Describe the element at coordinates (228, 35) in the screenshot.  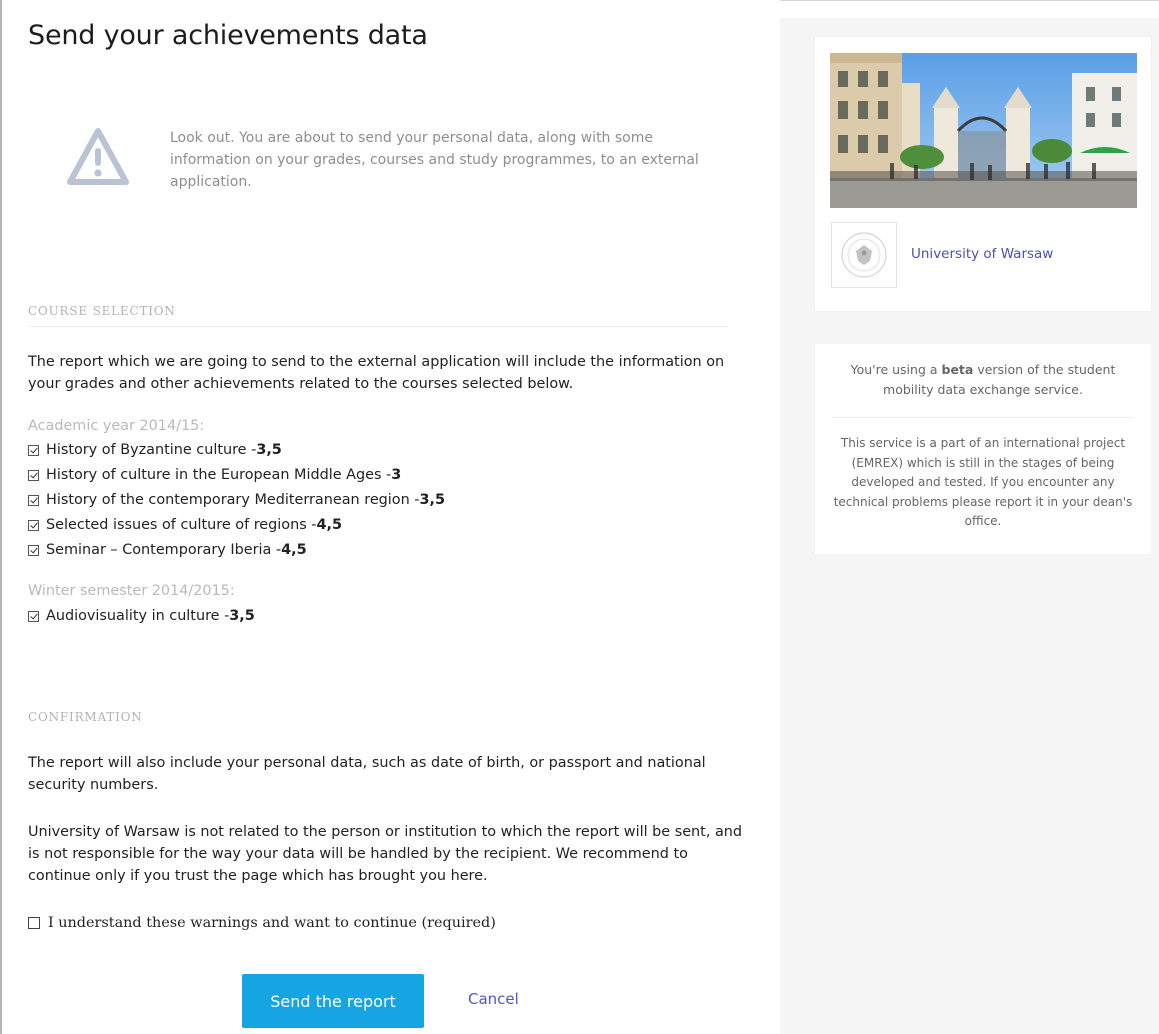
I see `page-title: Send your achievements data` at that location.